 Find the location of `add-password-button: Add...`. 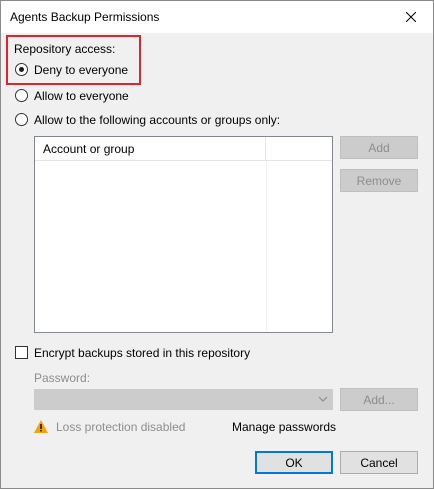

add-password-button: Add... is located at coordinates (379, 399).